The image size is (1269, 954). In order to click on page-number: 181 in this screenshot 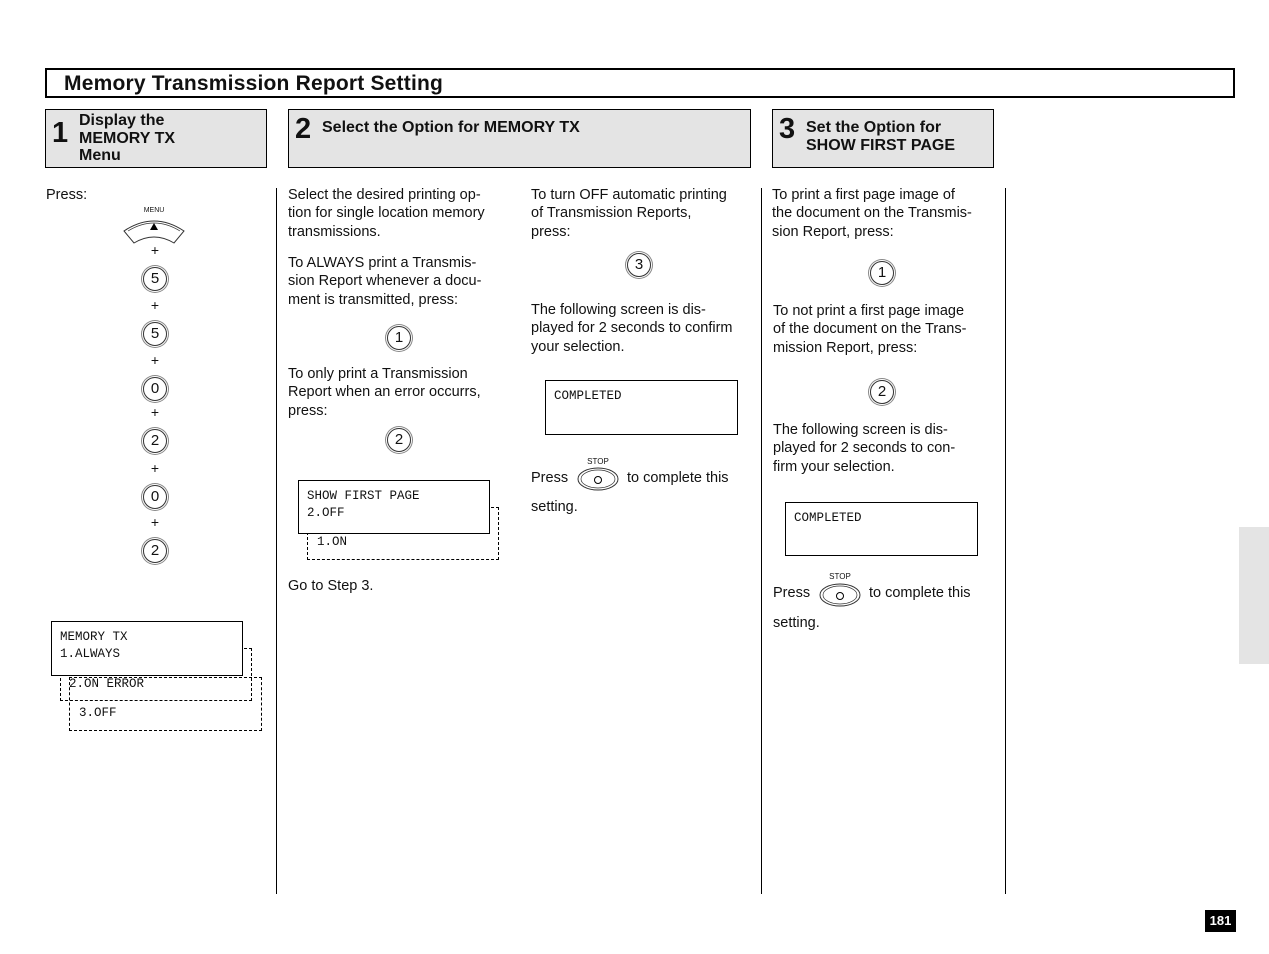, I will do `click(1220, 921)`.